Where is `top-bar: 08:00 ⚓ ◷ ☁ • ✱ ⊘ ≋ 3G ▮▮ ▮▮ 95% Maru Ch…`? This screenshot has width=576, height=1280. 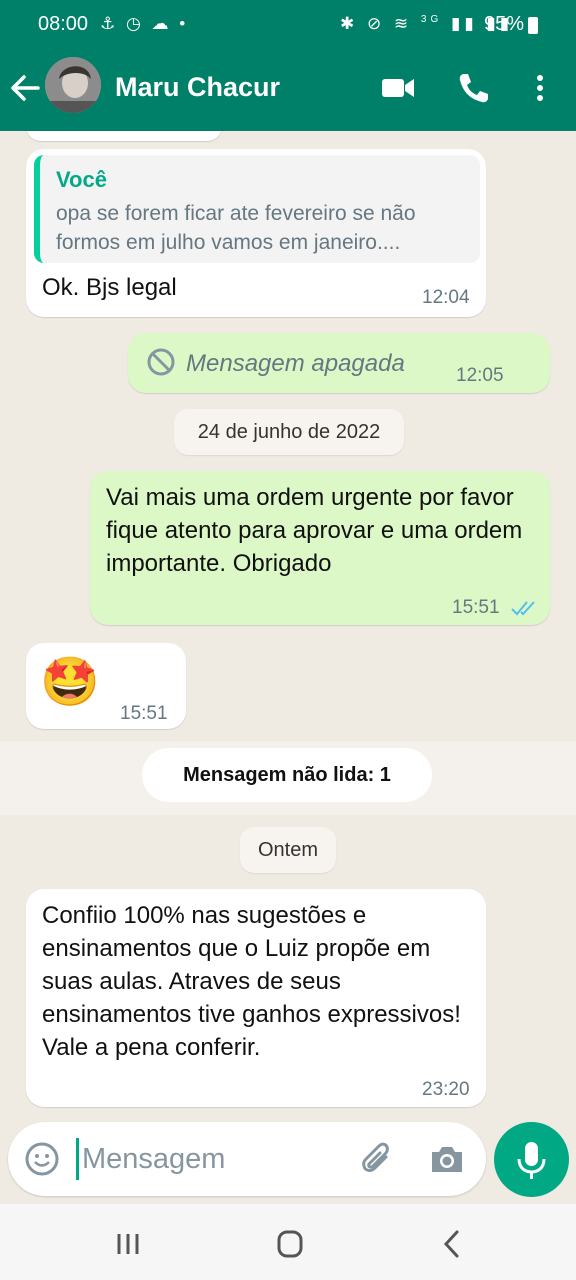
top-bar: 08:00 ⚓ ◷ ☁ • ✱ ⊘ ≋ 3G ▮▮ ▮▮ 95% Maru Ch… is located at coordinates (288, 65).